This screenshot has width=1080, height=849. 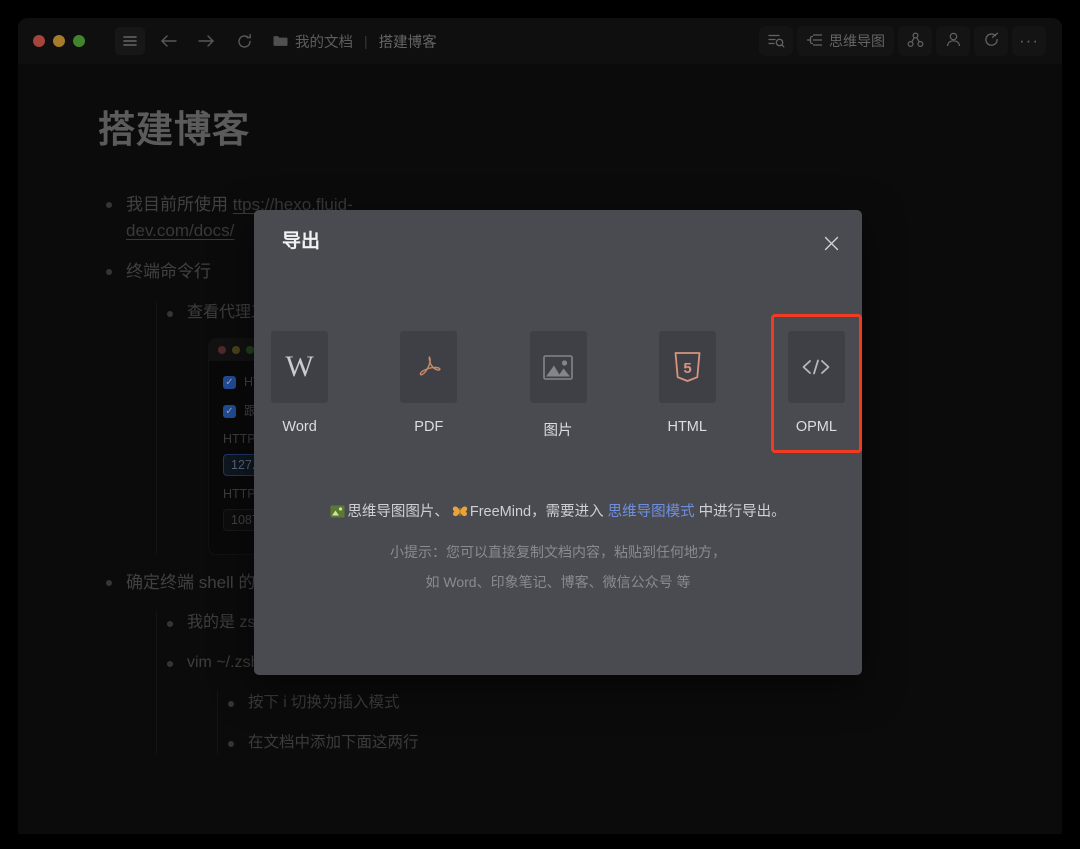 I want to click on svg-text: 5, so click(x=687, y=368).